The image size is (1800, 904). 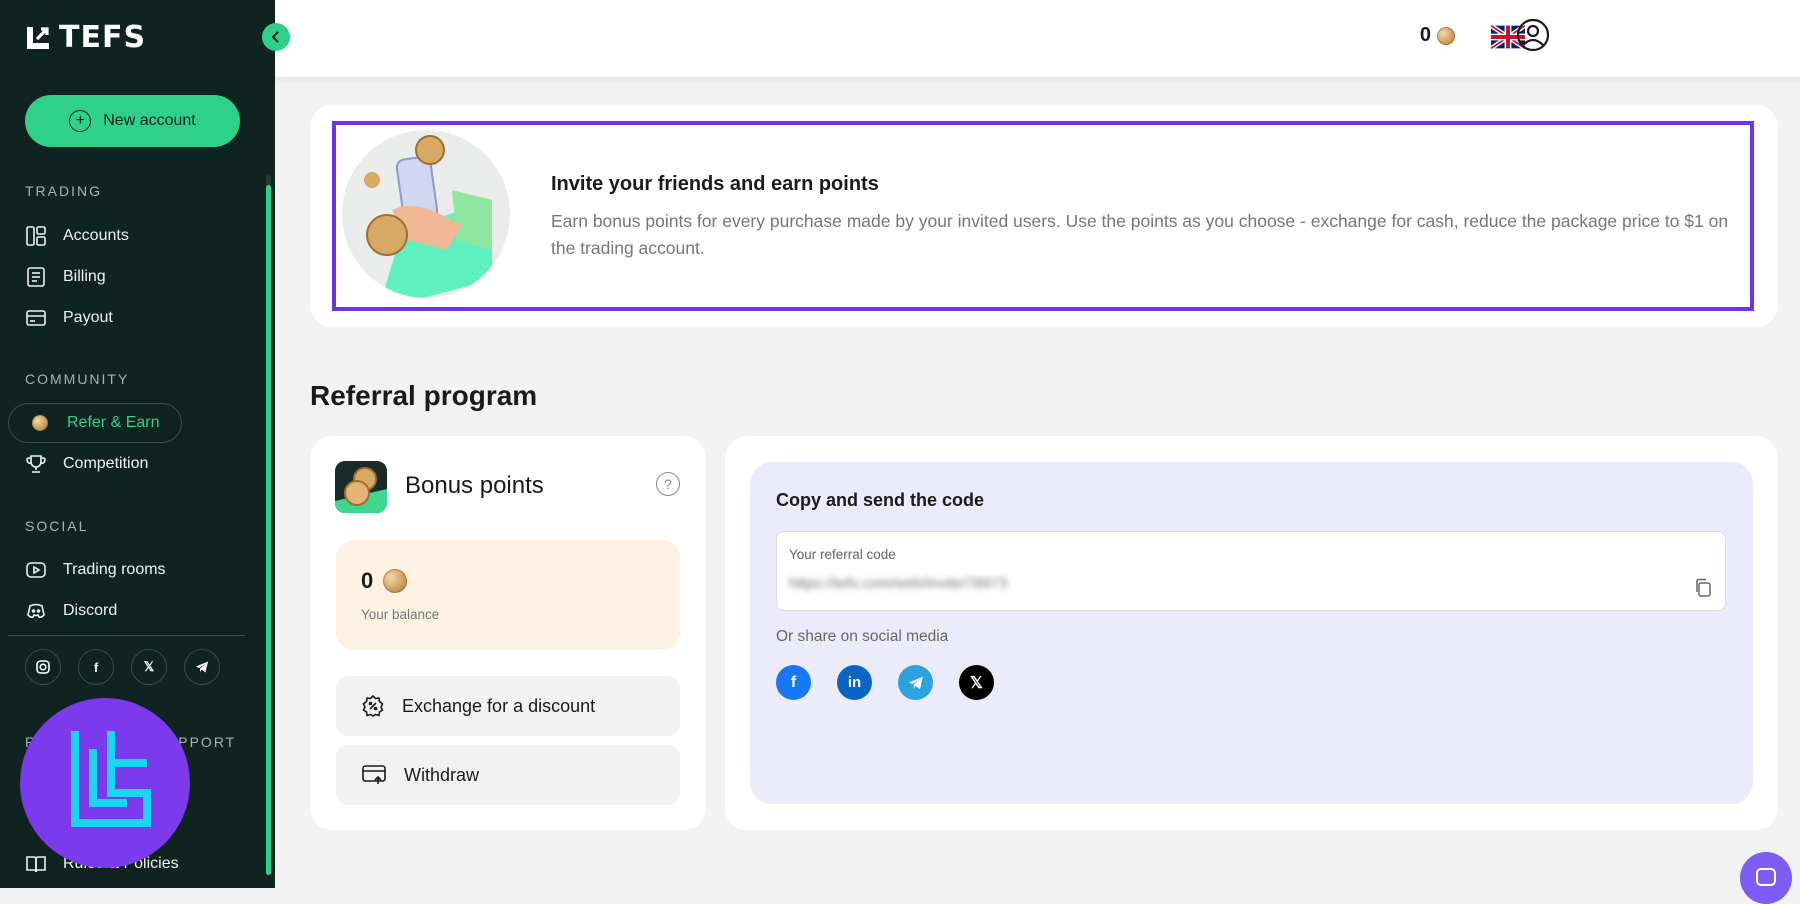 What do you see at coordinates (426, 214) in the screenshot?
I see `phone-coins-illustration` at bounding box center [426, 214].